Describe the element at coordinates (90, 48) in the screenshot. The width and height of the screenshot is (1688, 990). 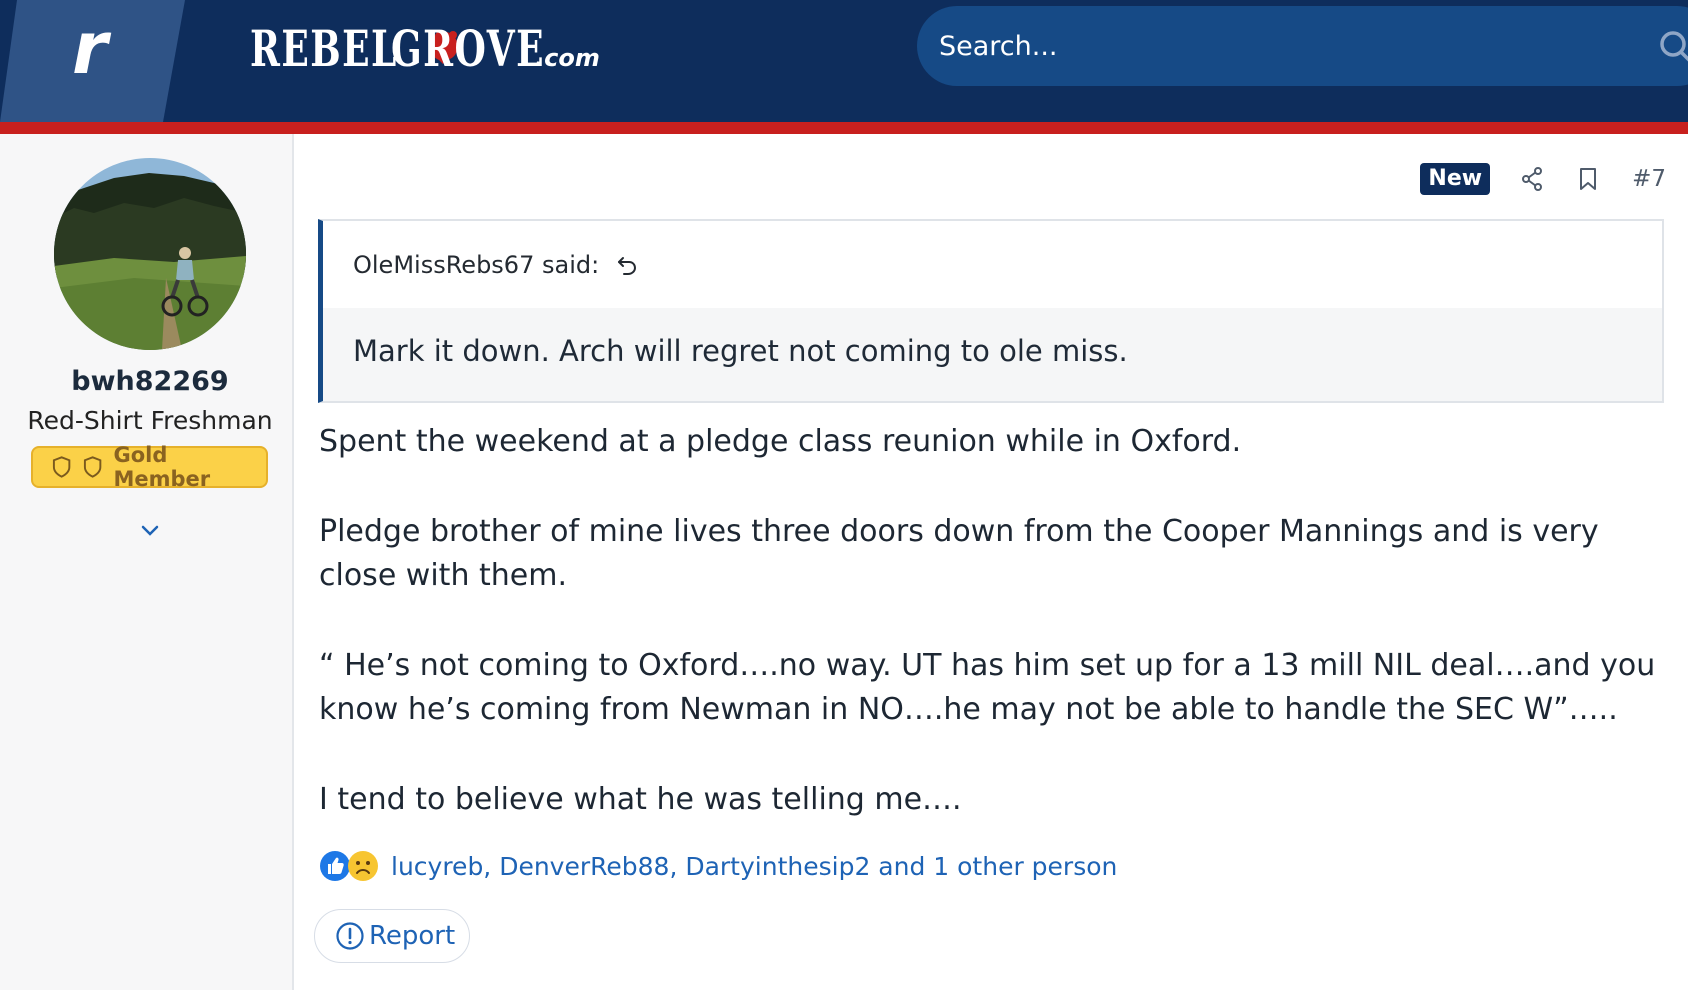
I see `rivals-logo: r` at that location.